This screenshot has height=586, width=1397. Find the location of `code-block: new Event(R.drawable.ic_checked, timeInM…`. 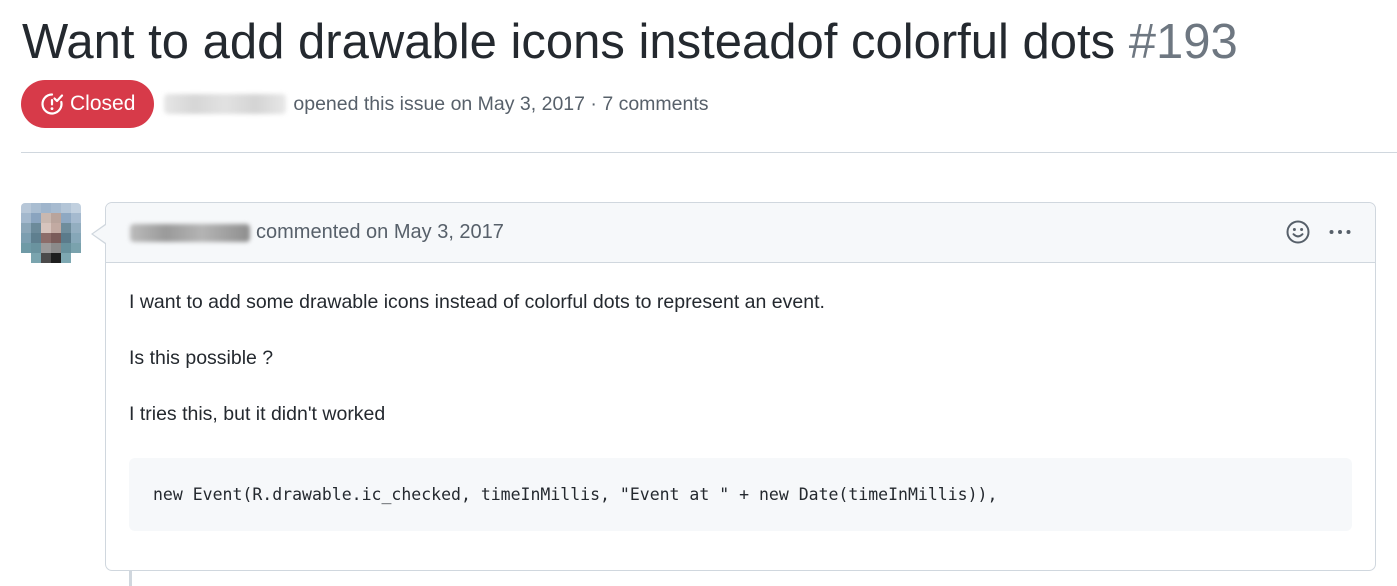

code-block: new Event(R.drawable.ic_checked, timeInM… is located at coordinates (740, 494).